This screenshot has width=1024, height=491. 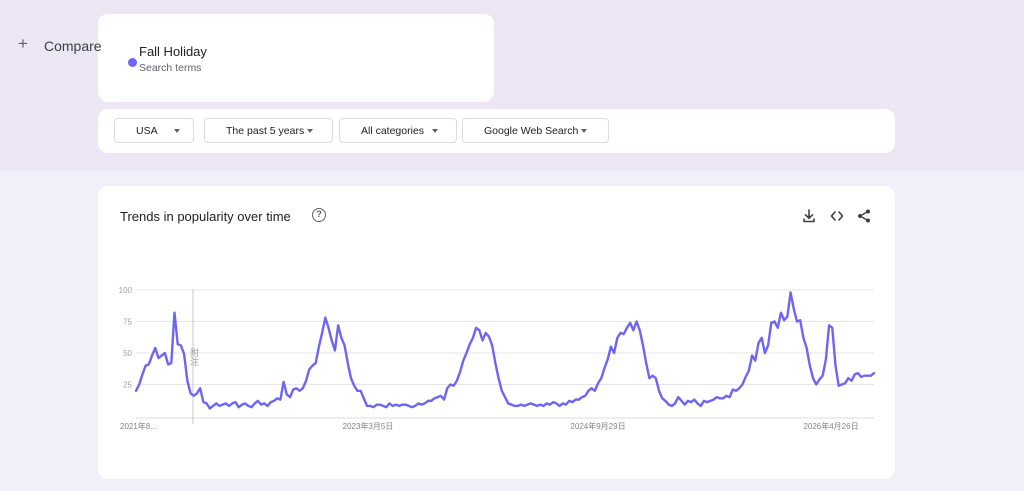 What do you see at coordinates (393, 131) in the screenshot?
I see `category-dropdown-label: All categories` at bounding box center [393, 131].